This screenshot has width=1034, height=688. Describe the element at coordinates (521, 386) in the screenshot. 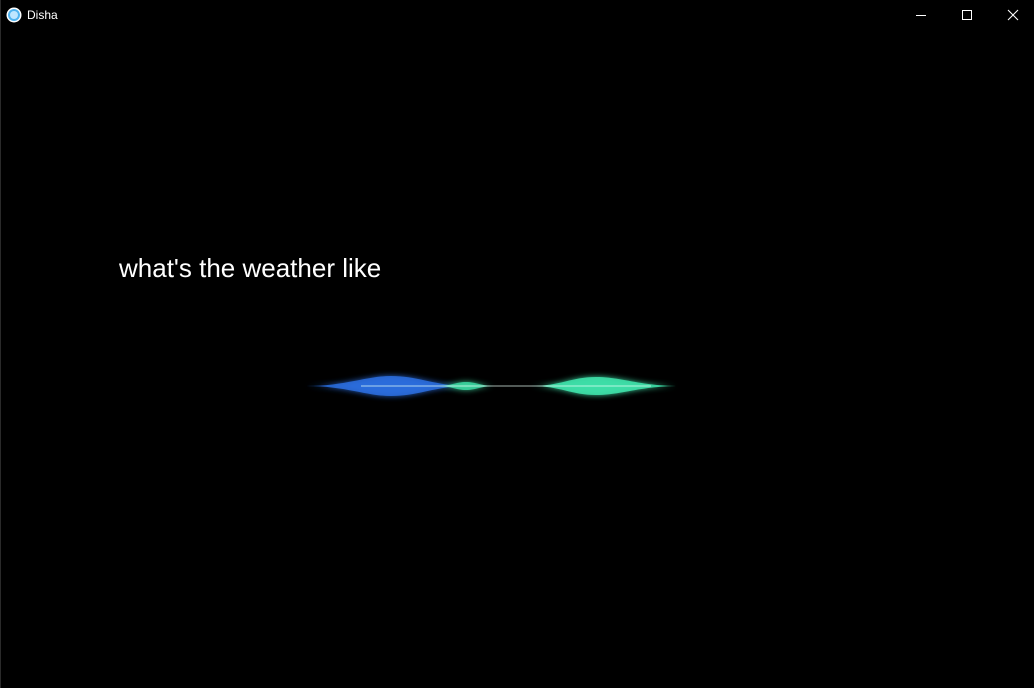

I see `voice-waveform` at that location.